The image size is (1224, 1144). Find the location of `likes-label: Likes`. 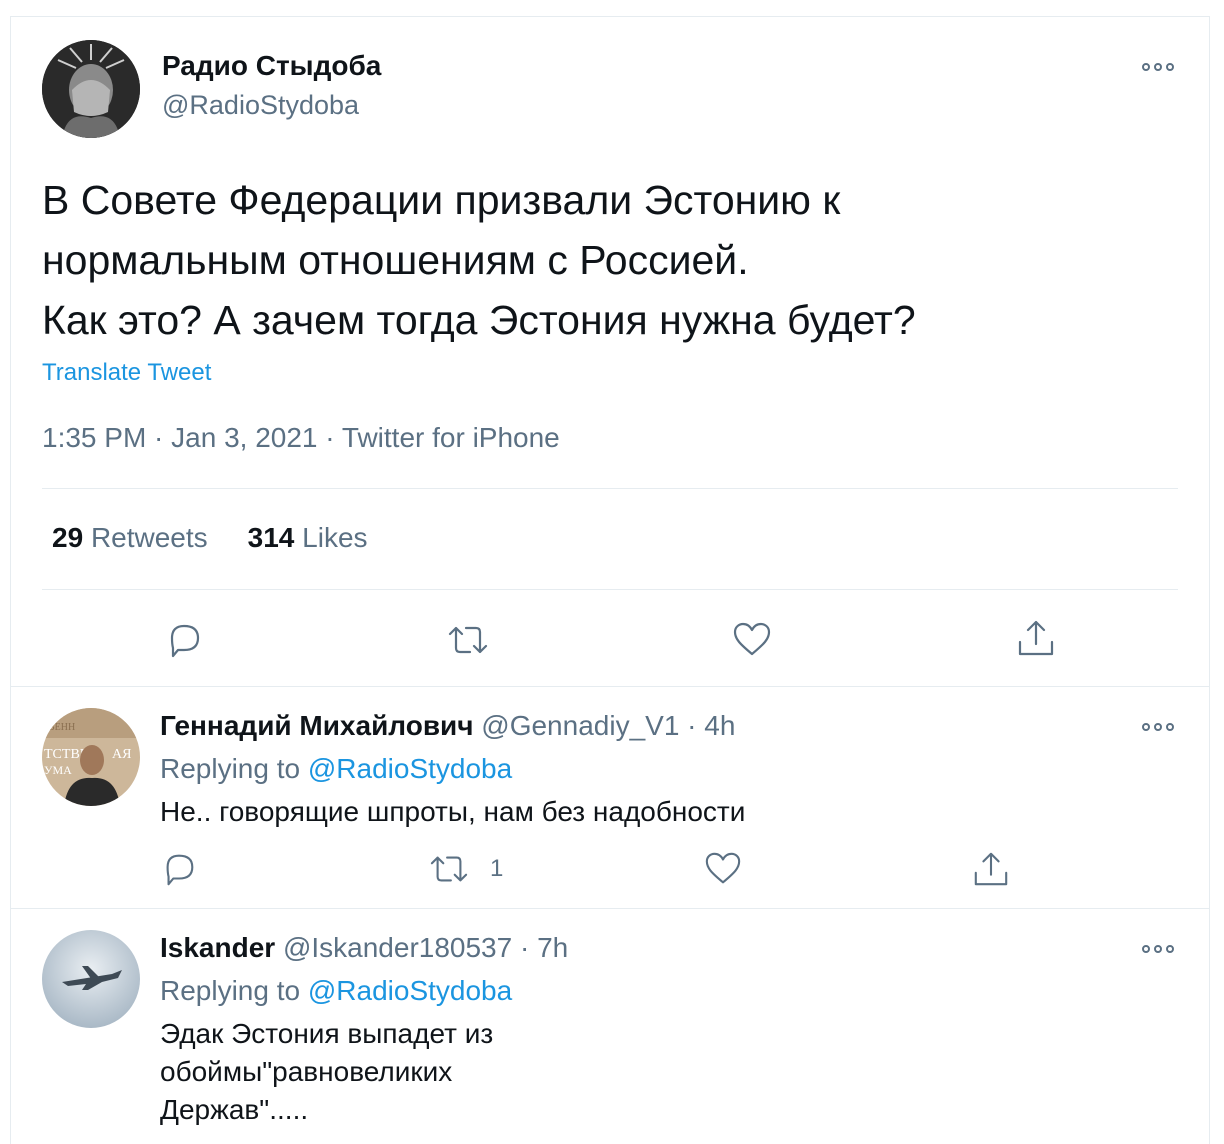

likes-label: Likes is located at coordinates (335, 537).